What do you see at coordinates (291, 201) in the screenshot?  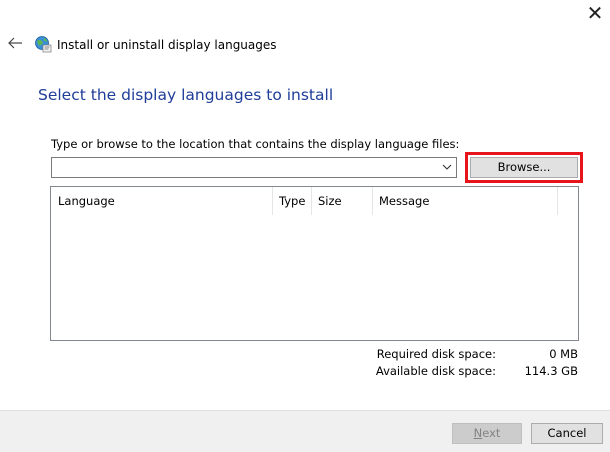 I see `column-header-type: Type` at bounding box center [291, 201].